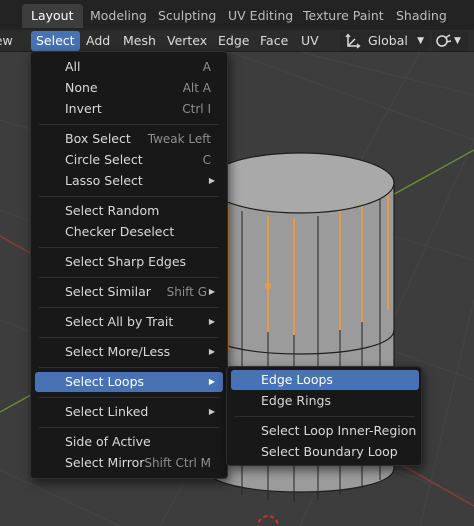 This screenshot has width=474, height=526. Describe the element at coordinates (450, 41) in the screenshot. I see `snap-dropdown: ▼` at that location.